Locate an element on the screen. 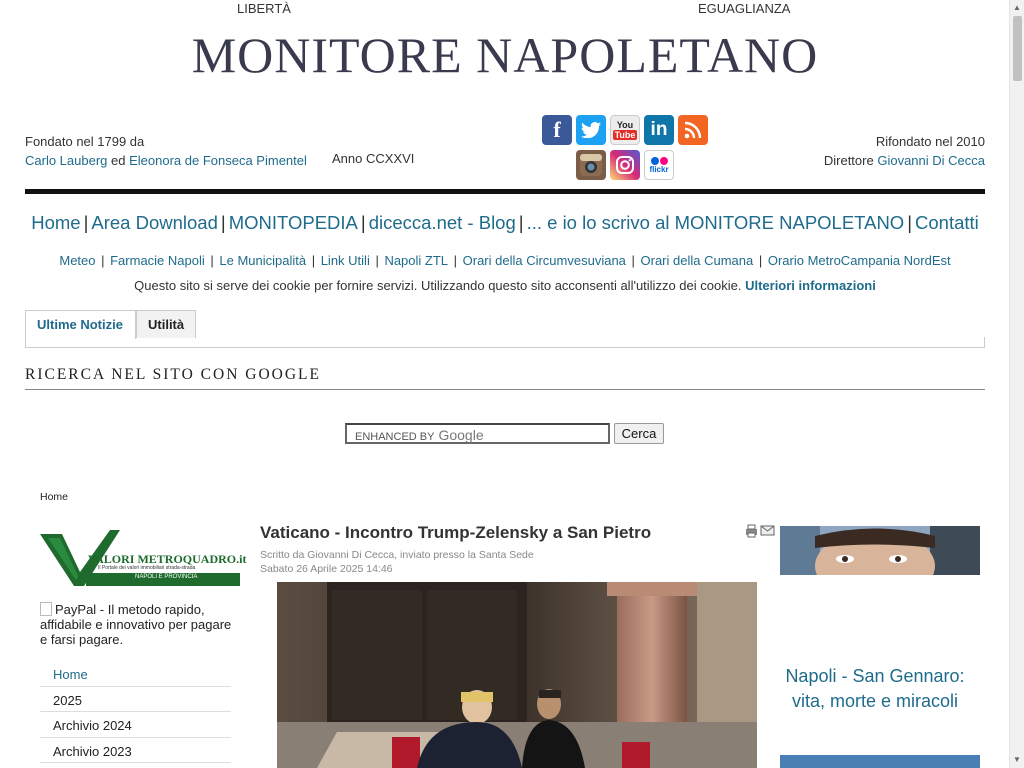 This screenshot has width=1024, height=768. google-search-input: ENHANCED BY Google is located at coordinates (477, 433).